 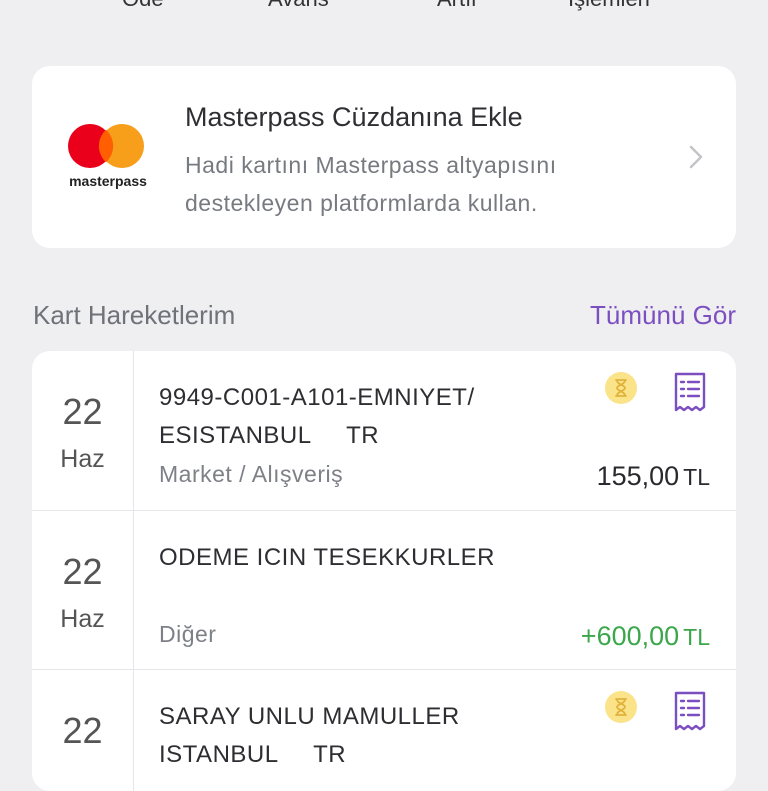 I want to click on chevron-right-icon, so click(x=696, y=157).